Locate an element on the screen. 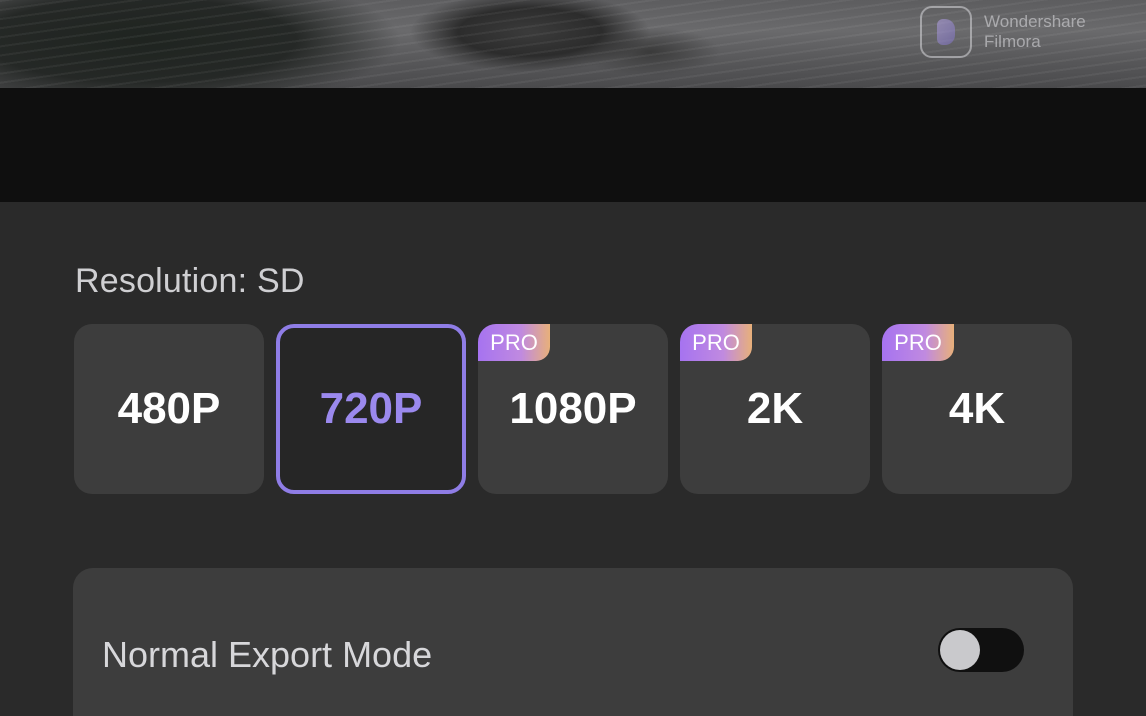 Image resolution: width=1146 pixels, height=716 pixels. resolution-option-label: 720P is located at coordinates (371, 408).